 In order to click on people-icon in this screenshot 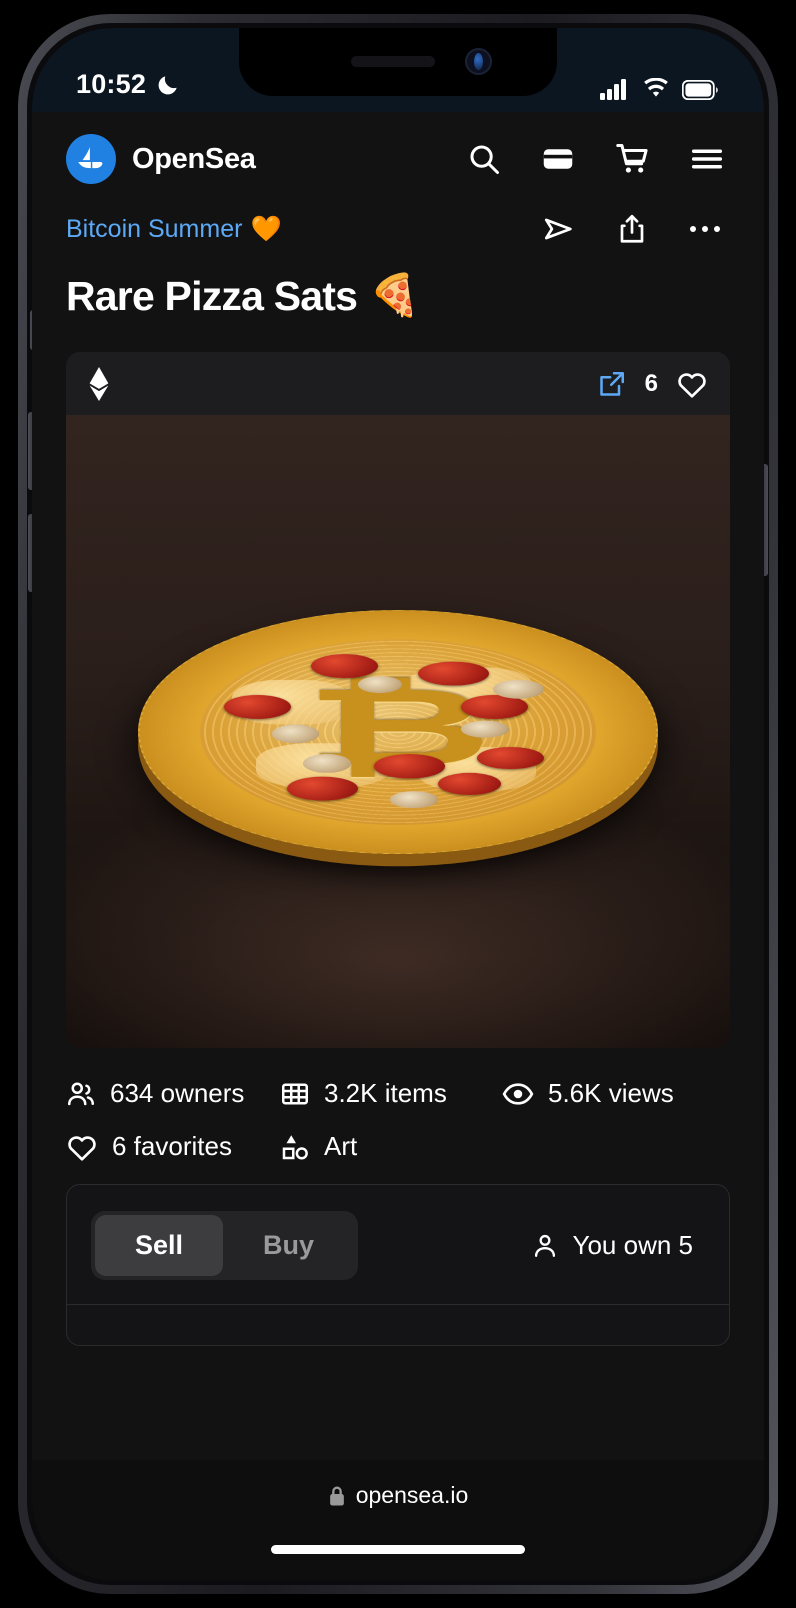, I will do `click(81, 1094)`.